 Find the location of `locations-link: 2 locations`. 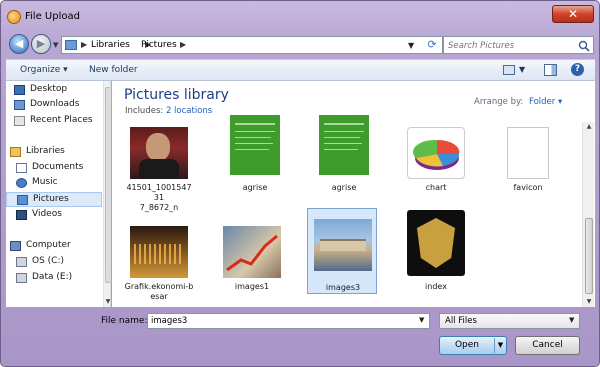

locations-link: 2 locations is located at coordinates (189, 111).